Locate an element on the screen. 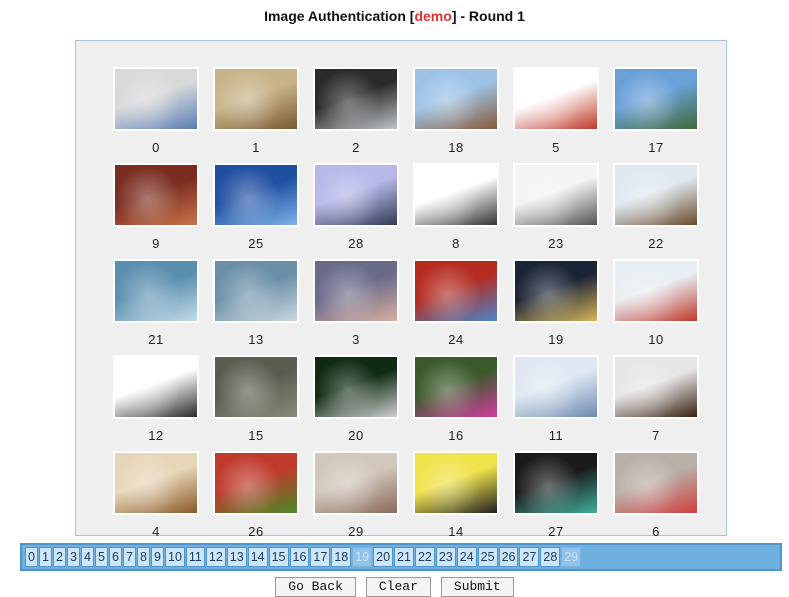  number-button: 4 is located at coordinates (87, 557).